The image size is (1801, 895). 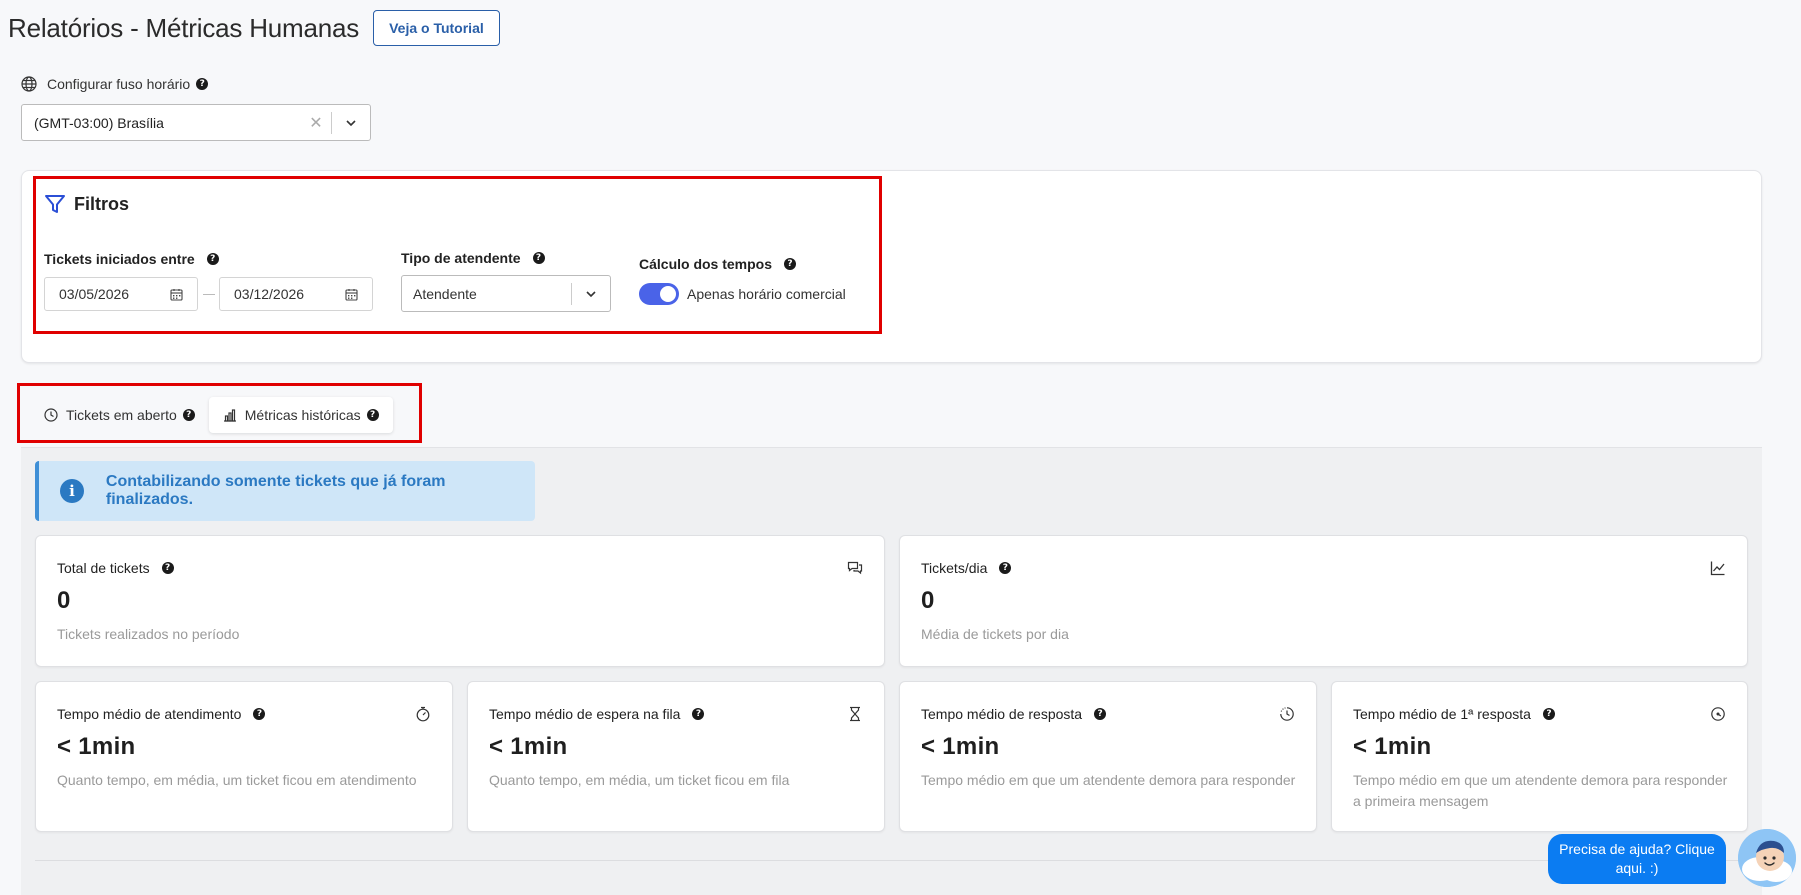 I want to click on metric-description: Tickets realizados no período, so click(x=148, y=634).